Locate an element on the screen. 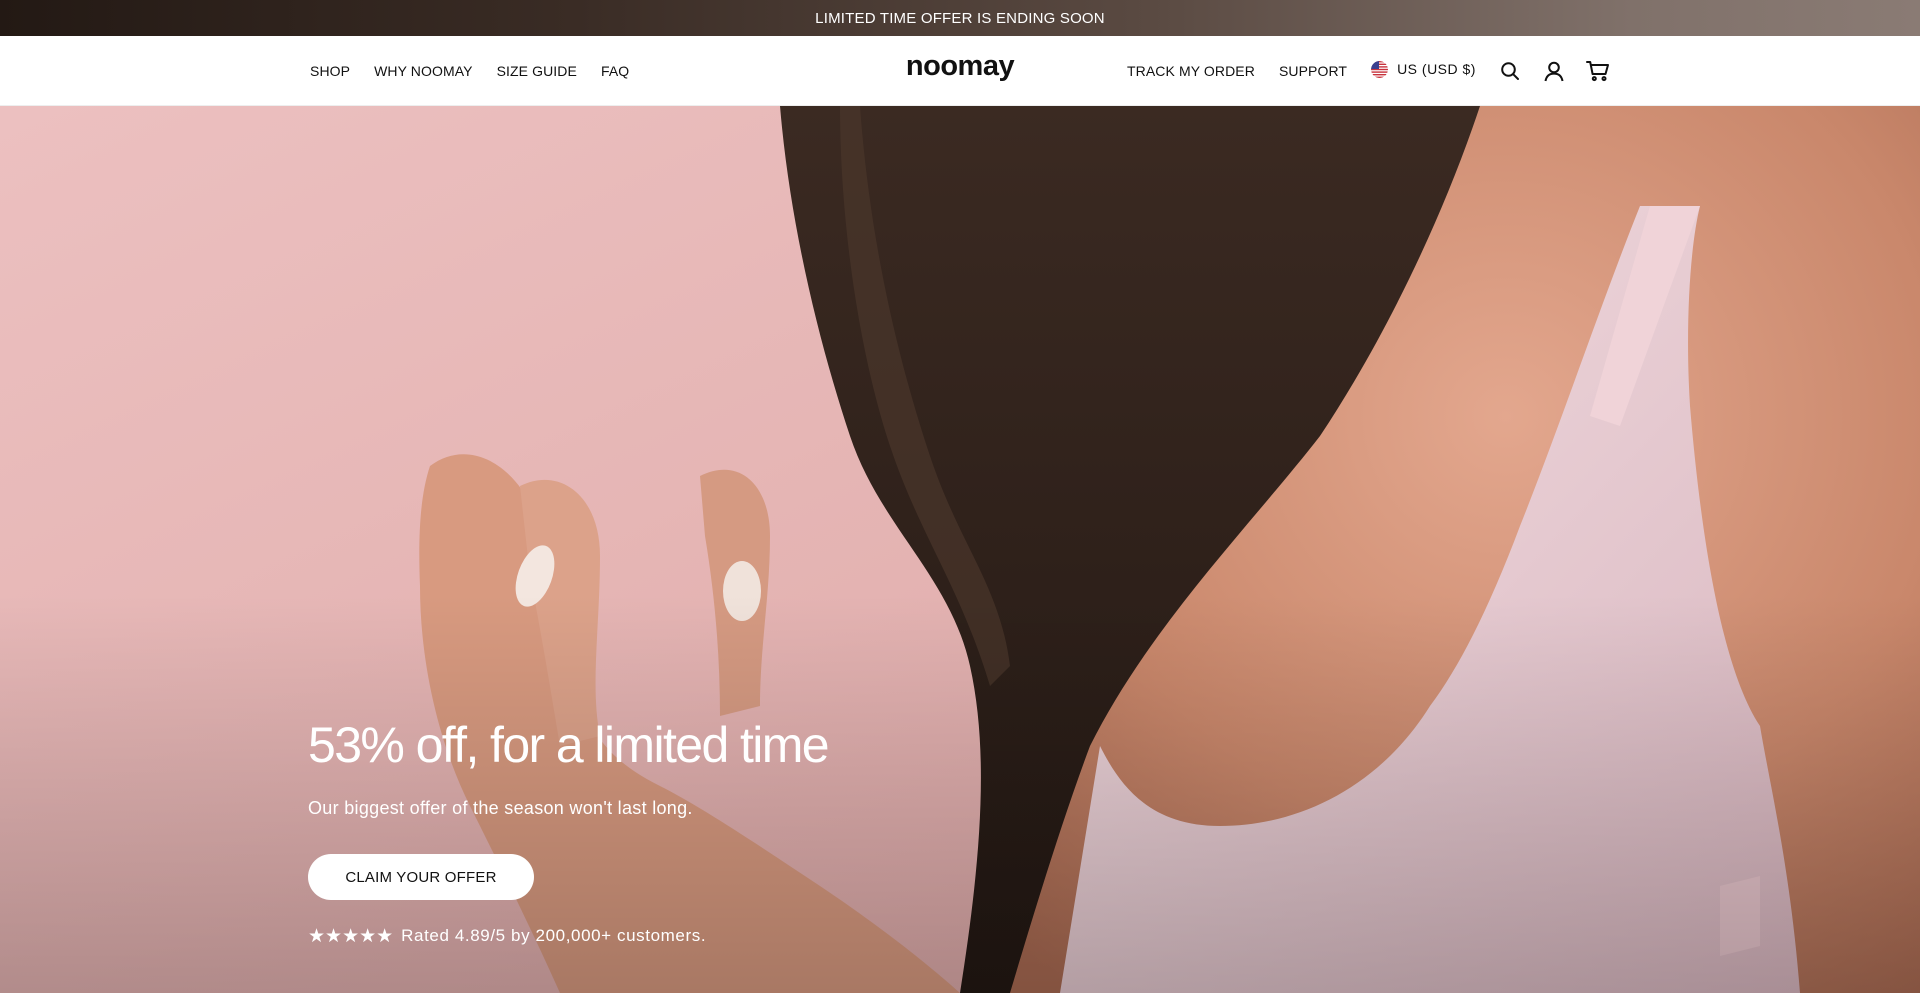  us-flag-icon is located at coordinates (1380, 69).